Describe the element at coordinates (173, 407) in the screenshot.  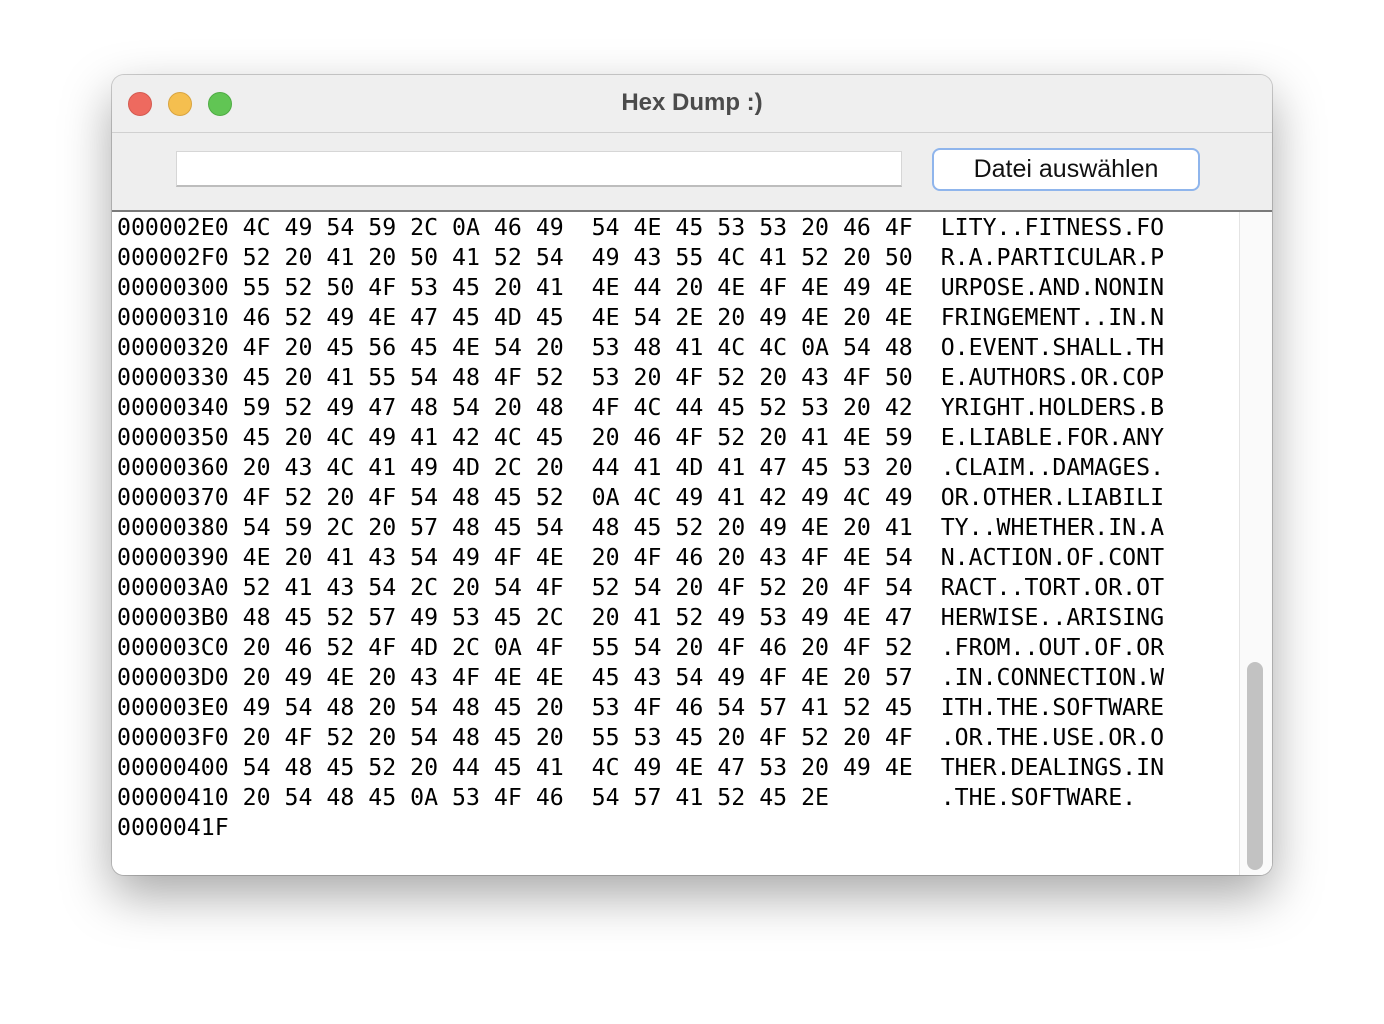
I see `address-cell: 00000340` at that location.